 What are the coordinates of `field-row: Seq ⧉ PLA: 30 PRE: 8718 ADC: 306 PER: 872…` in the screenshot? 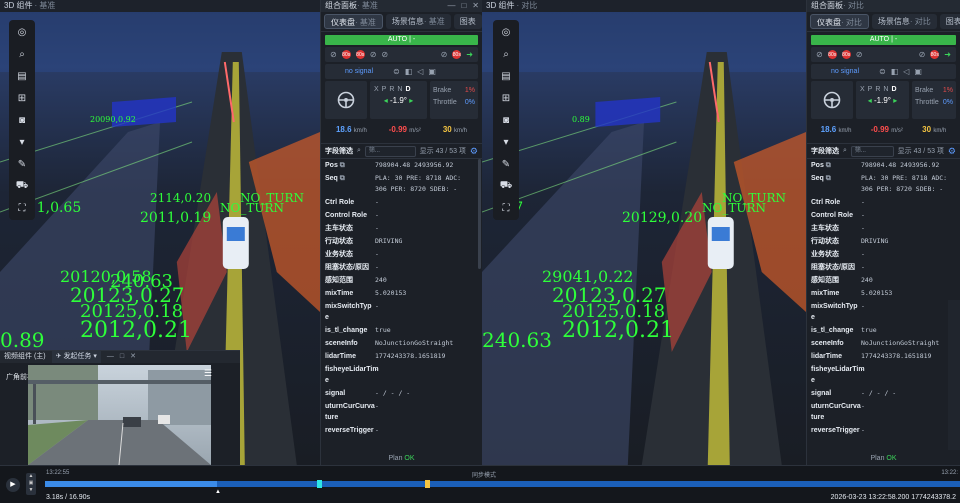 It's located at (401, 184).